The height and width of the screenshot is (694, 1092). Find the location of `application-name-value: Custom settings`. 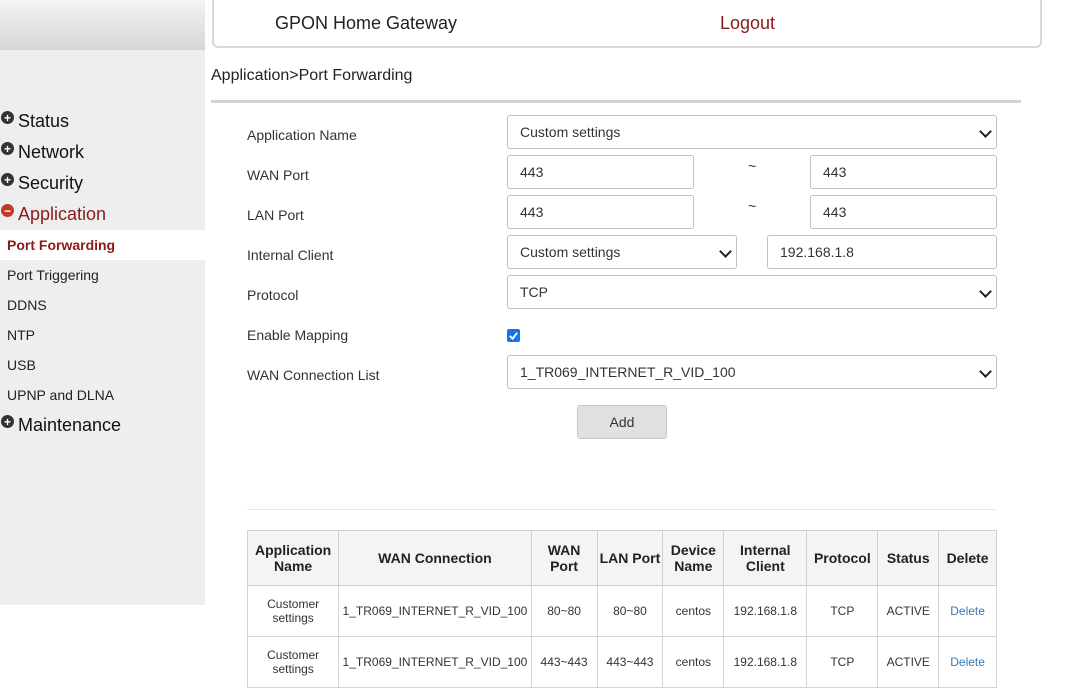

application-name-value: Custom settings is located at coordinates (570, 132).